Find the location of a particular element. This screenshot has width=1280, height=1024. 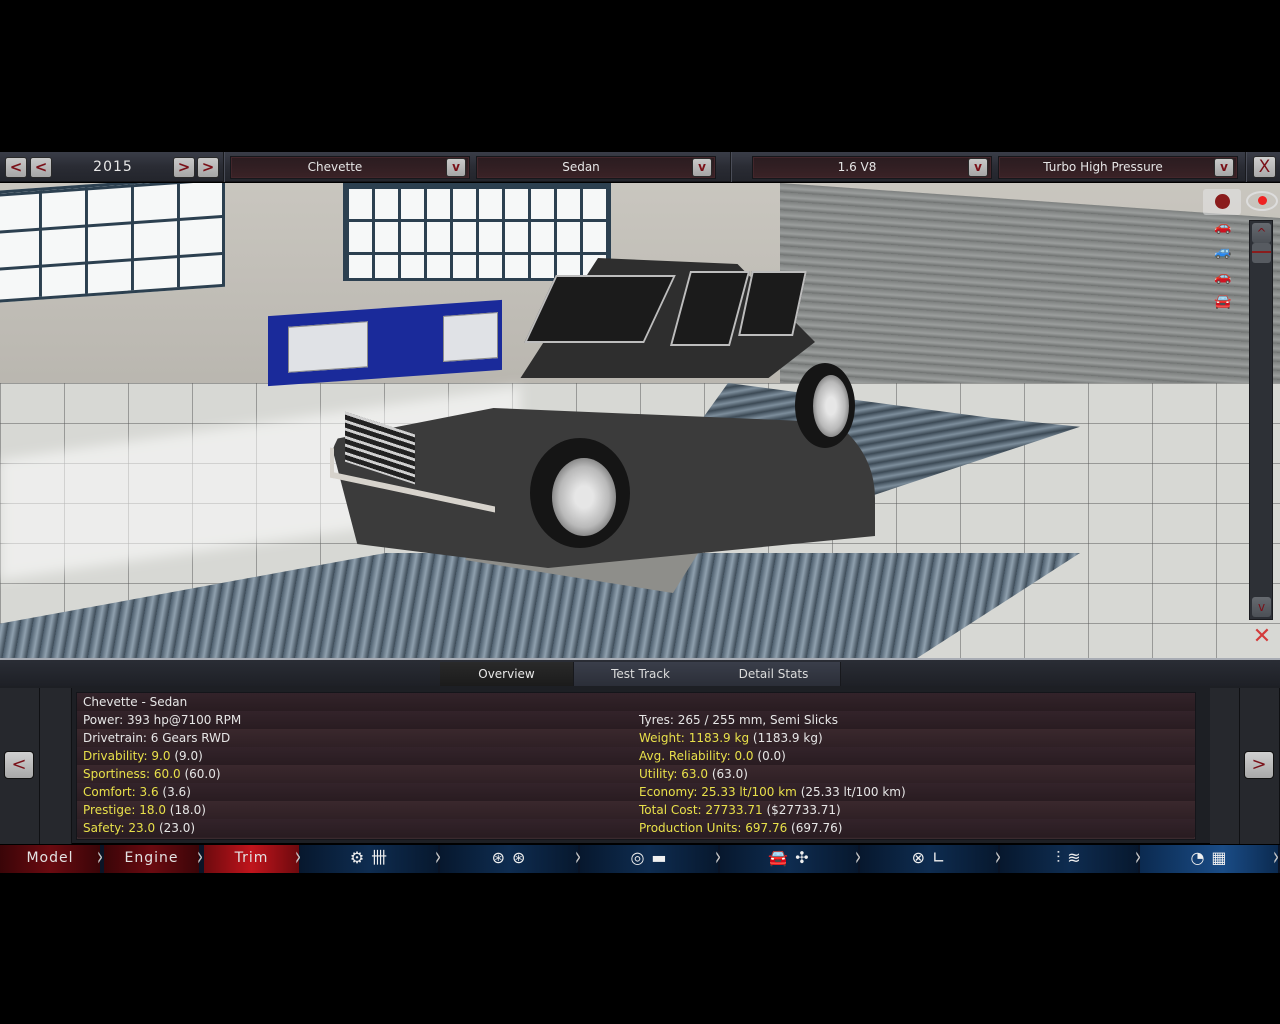

stat-value: 265 / 255 mm, Semi Slicks is located at coordinates (757, 720).